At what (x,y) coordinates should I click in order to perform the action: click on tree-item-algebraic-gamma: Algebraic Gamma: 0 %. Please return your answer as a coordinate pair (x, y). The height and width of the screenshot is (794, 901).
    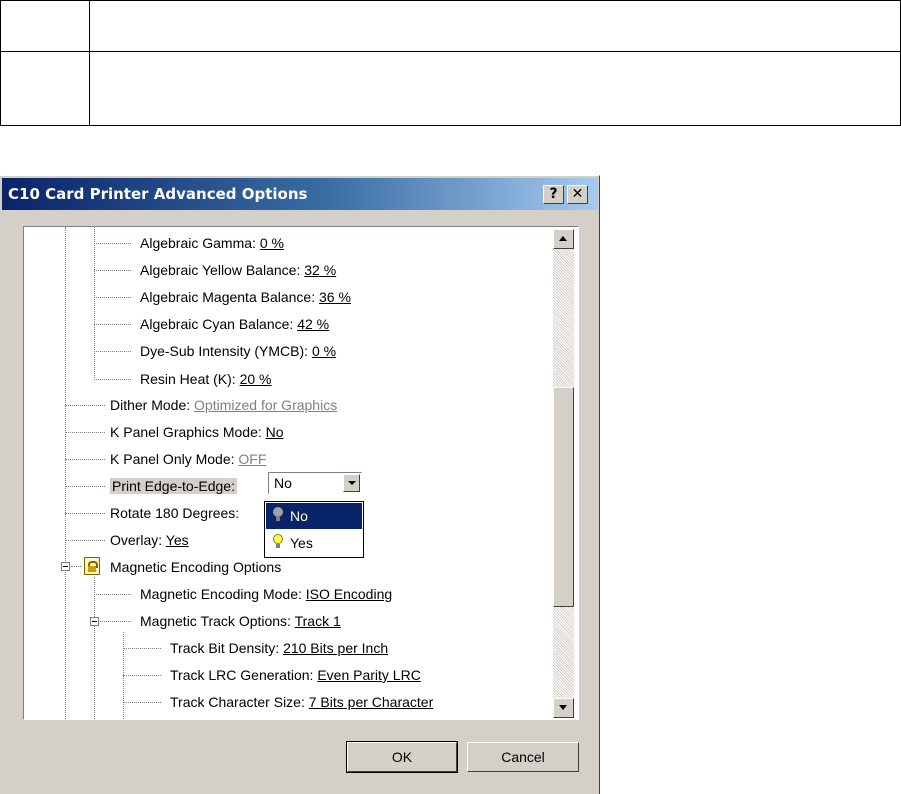
    Looking at the image, I should click on (212, 243).